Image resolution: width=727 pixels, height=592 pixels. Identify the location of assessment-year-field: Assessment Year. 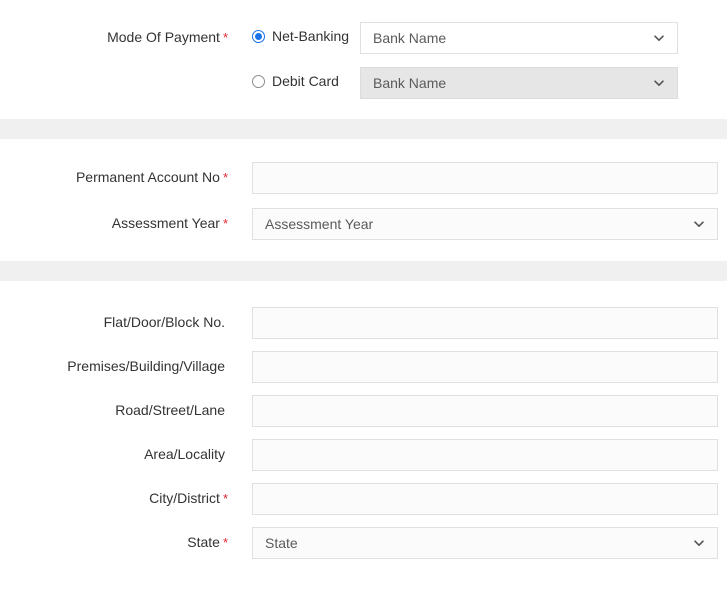
(485, 224).